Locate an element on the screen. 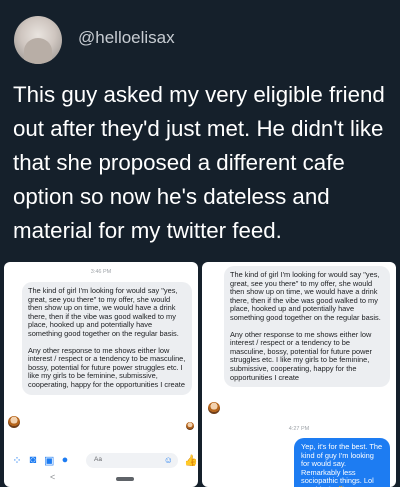  like-icon: 👍 is located at coordinates (191, 460).